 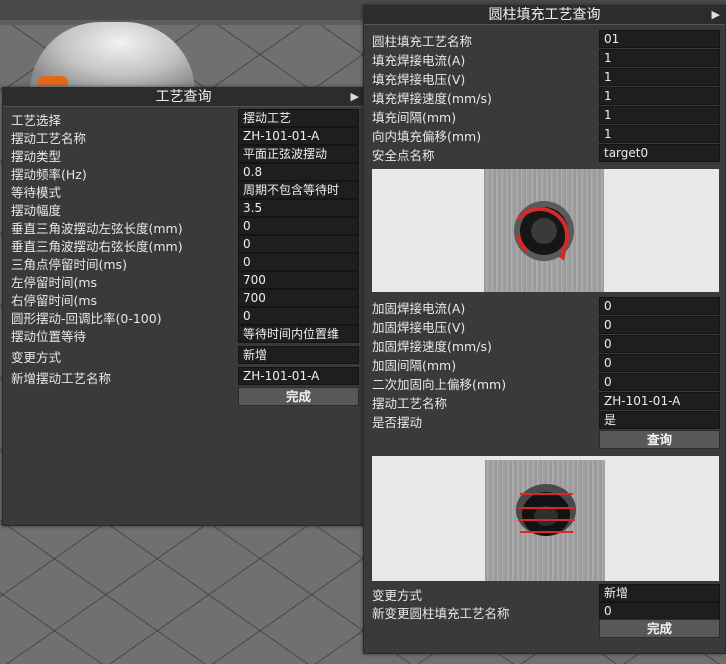 I want to click on field-value: target0, so click(x=659, y=153).